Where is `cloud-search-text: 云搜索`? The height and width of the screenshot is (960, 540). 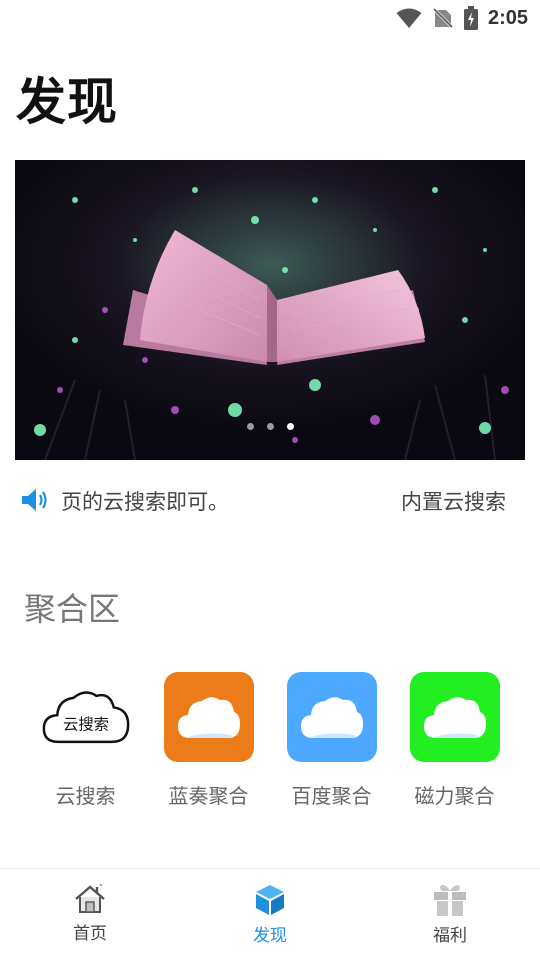 cloud-search-text: 云搜索 is located at coordinates (86, 724).